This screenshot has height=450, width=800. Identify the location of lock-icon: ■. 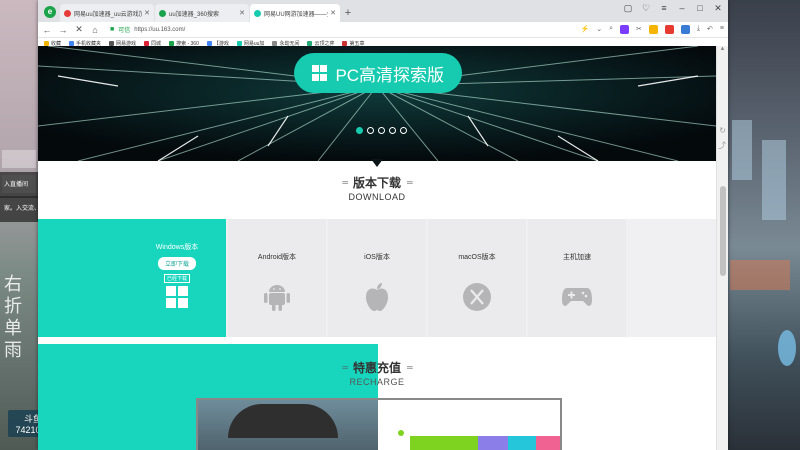
(112, 29).